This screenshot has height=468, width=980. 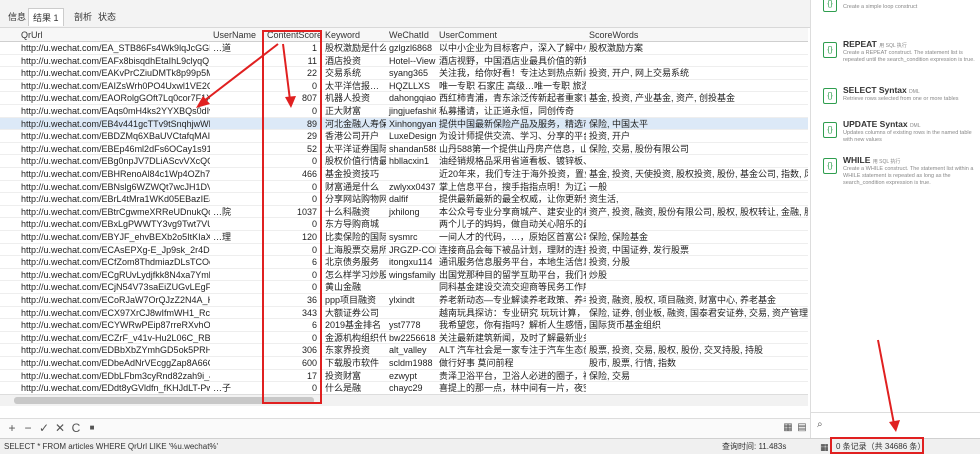 What do you see at coordinates (411, 73) in the screenshot?
I see `cell-wechatid: syang365` at bounding box center [411, 73].